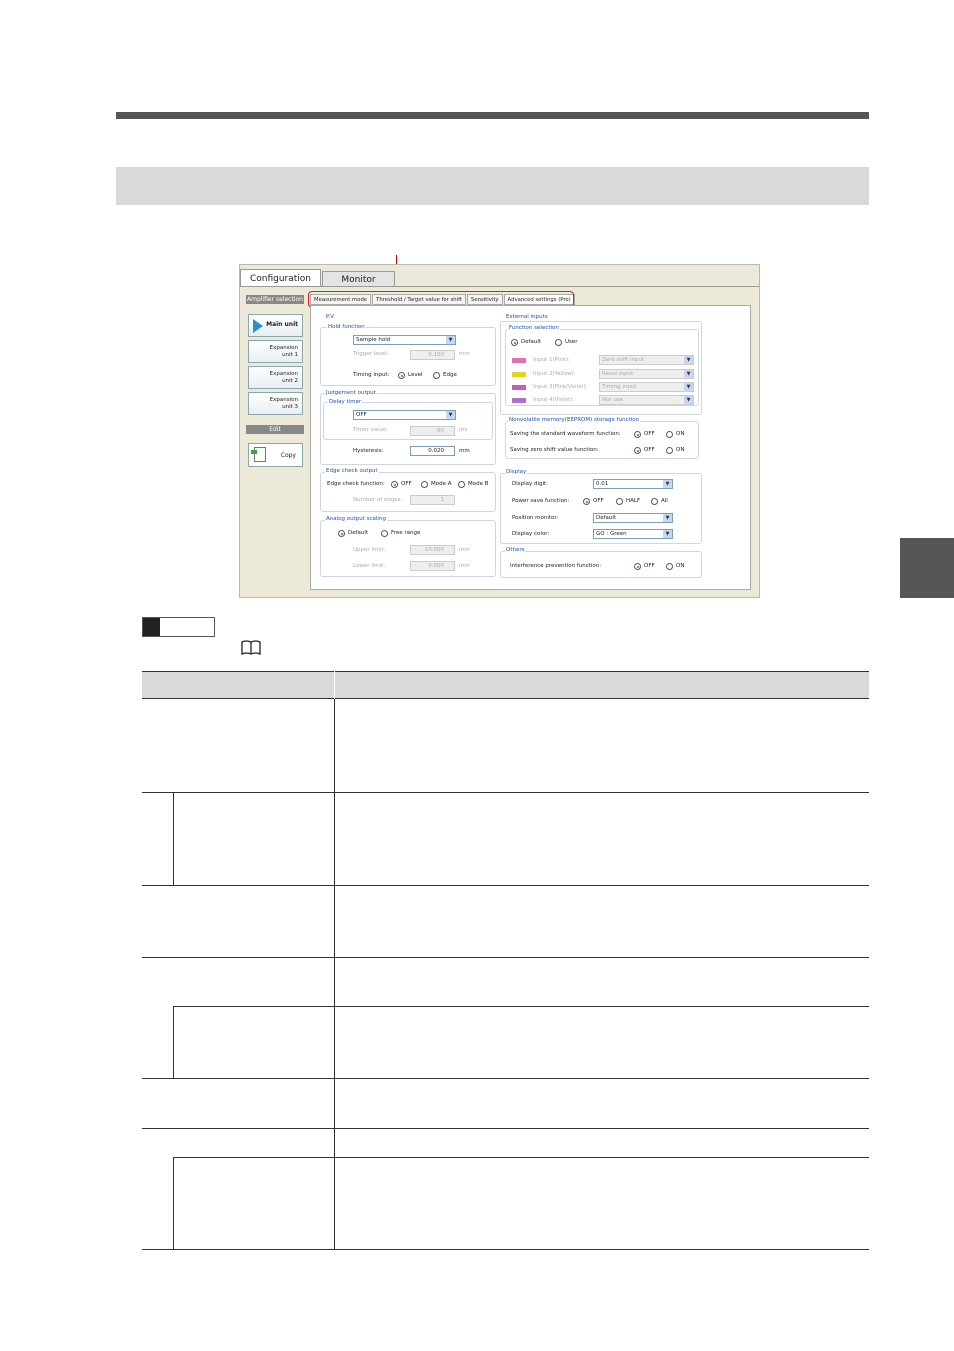 This screenshot has width=954, height=1351. What do you see at coordinates (619, 501) in the screenshot?
I see `power-save-half-radio` at bounding box center [619, 501].